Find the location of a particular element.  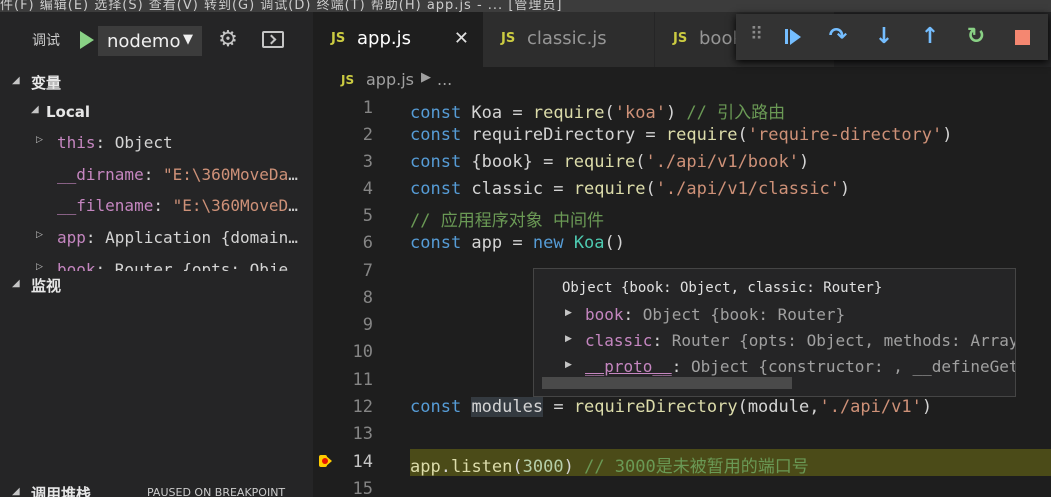

debug-view-title: 调试 is located at coordinates (46, 41).